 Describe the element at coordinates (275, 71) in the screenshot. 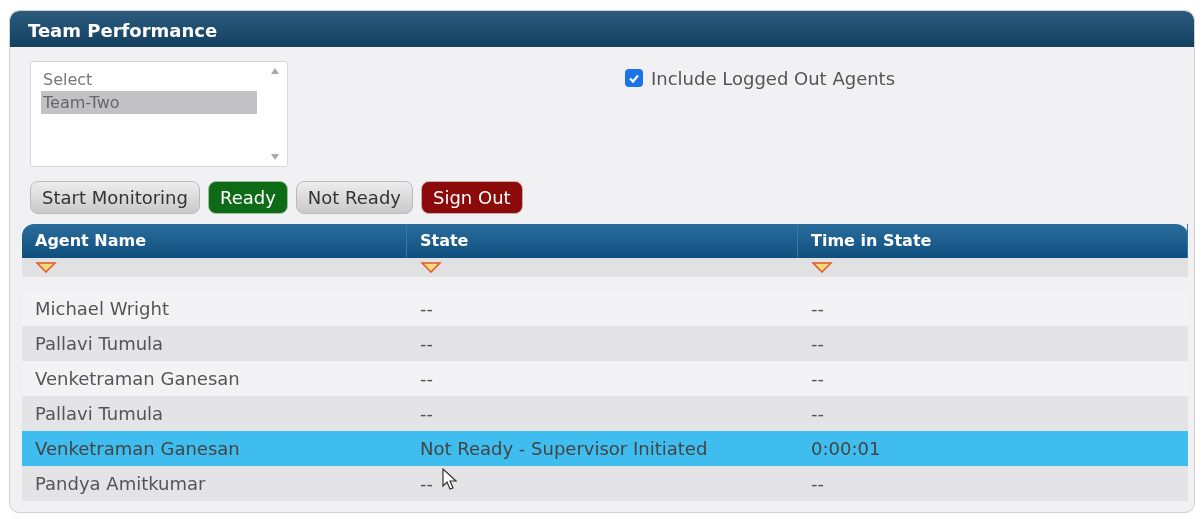

I see `scroll-up-icon` at that location.